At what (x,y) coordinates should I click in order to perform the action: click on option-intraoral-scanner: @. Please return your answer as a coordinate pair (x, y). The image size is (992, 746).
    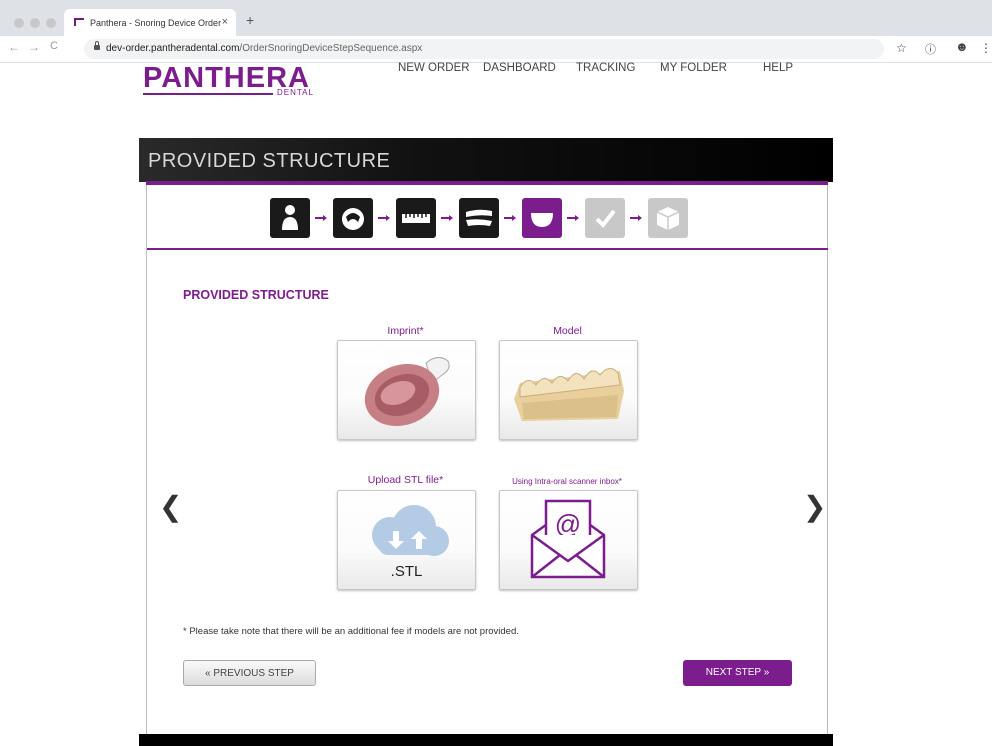
    Looking at the image, I should click on (568, 540).